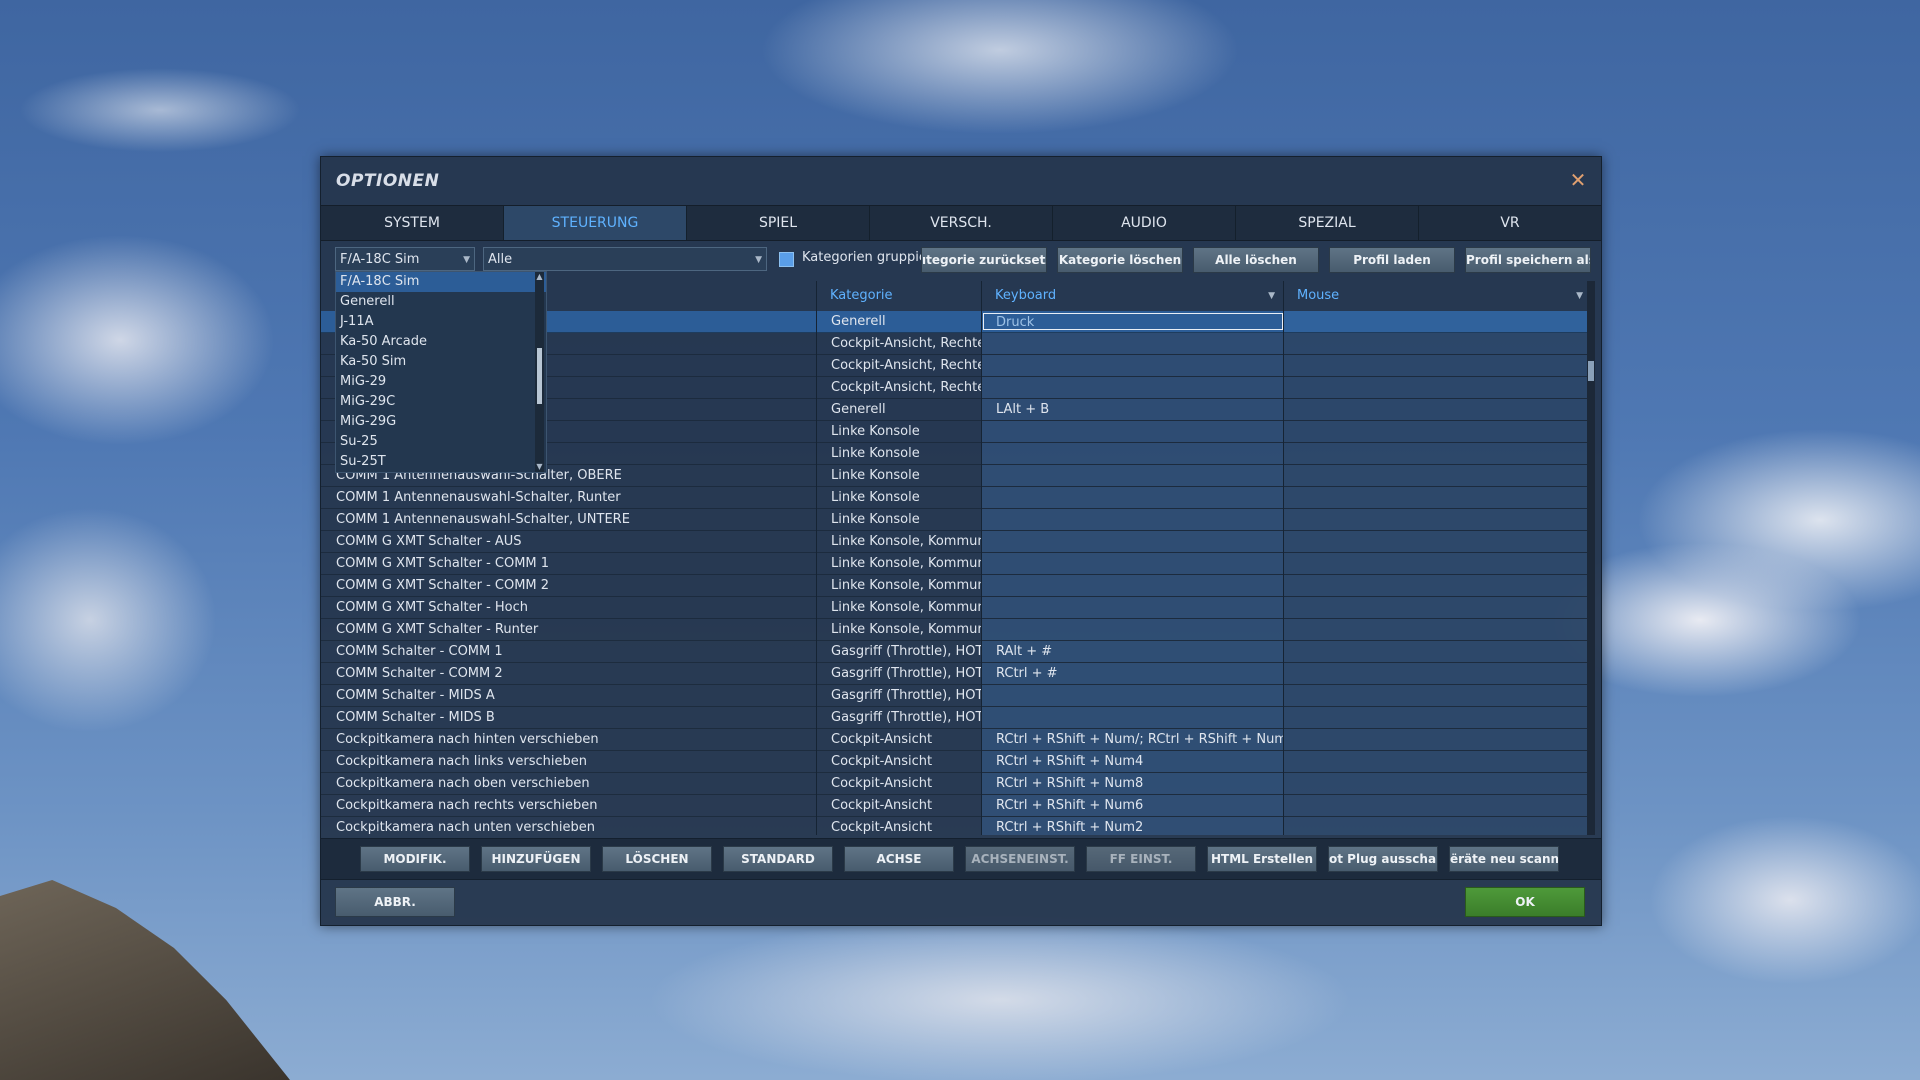 The image size is (1920, 1080). Describe the element at coordinates (1132, 783) in the screenshot. I see `row-keyboard-cell: RCtrl + RShift + Num8` at that location.